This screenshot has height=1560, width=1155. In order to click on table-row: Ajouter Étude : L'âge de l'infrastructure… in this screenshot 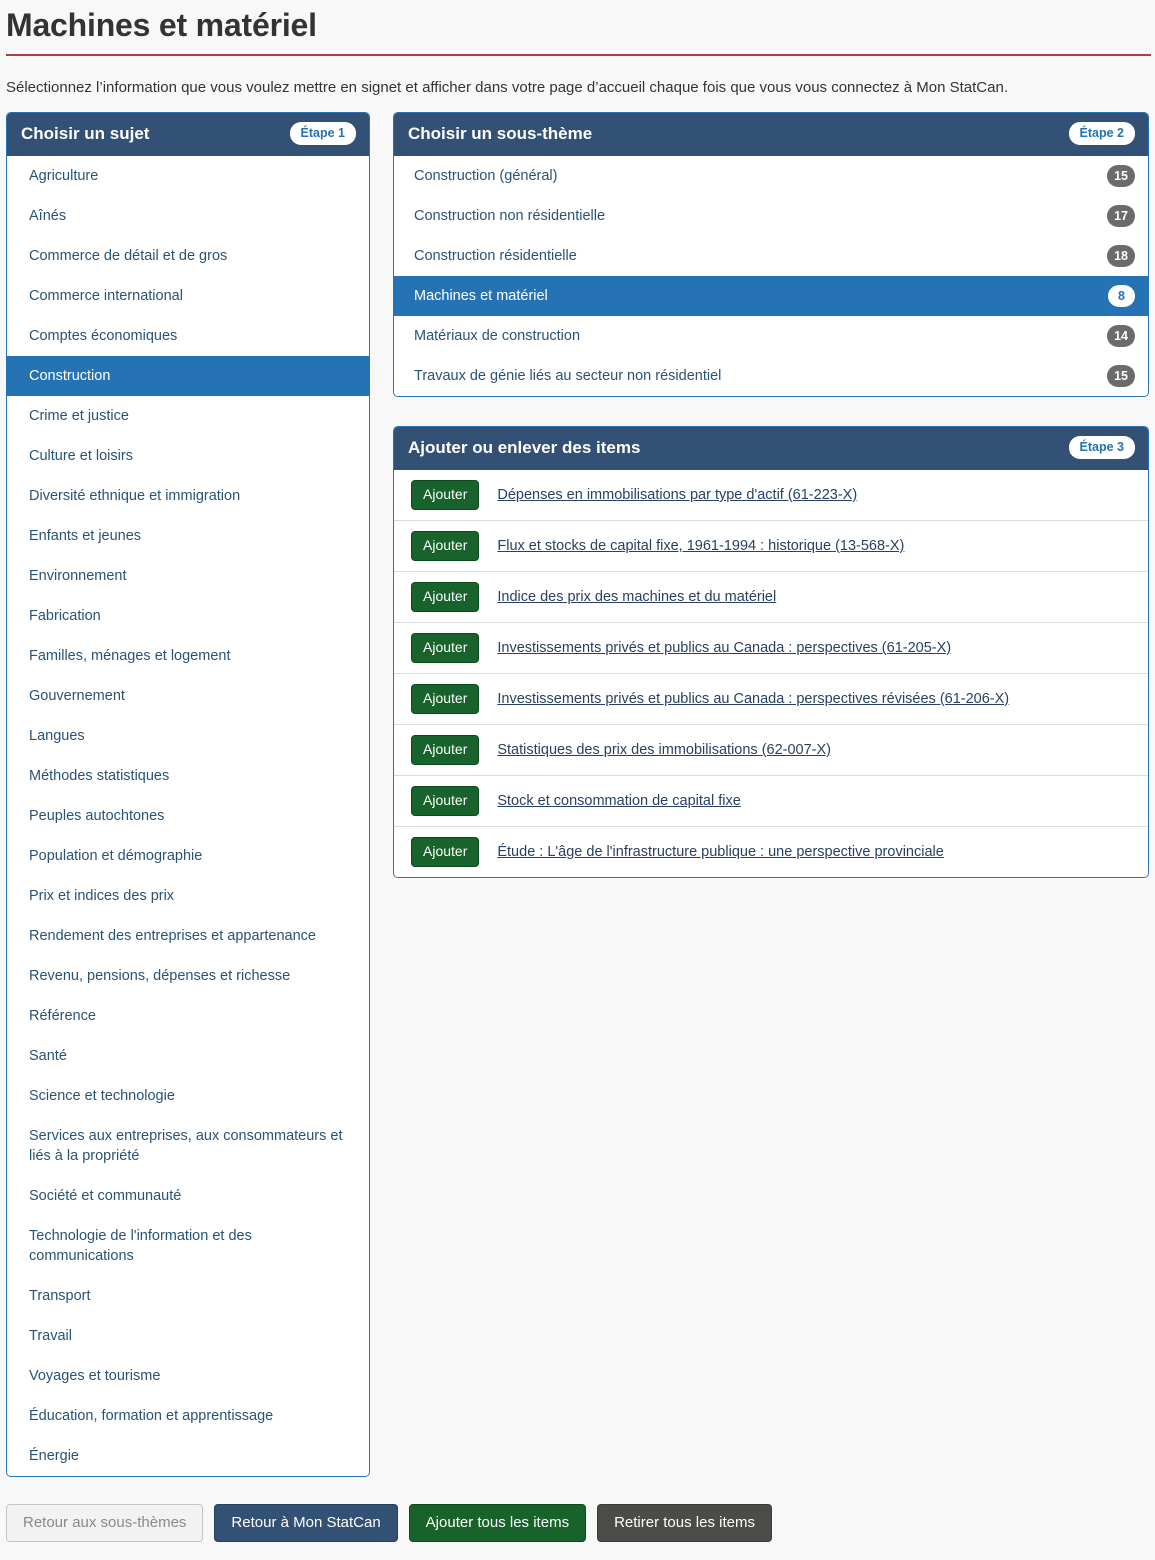, I will do `click(771, 851)`.